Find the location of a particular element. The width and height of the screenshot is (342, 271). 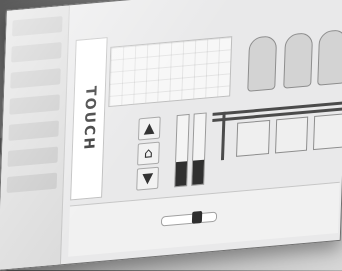

brand-panel: TOUCH is located at coordinates (89, 119).